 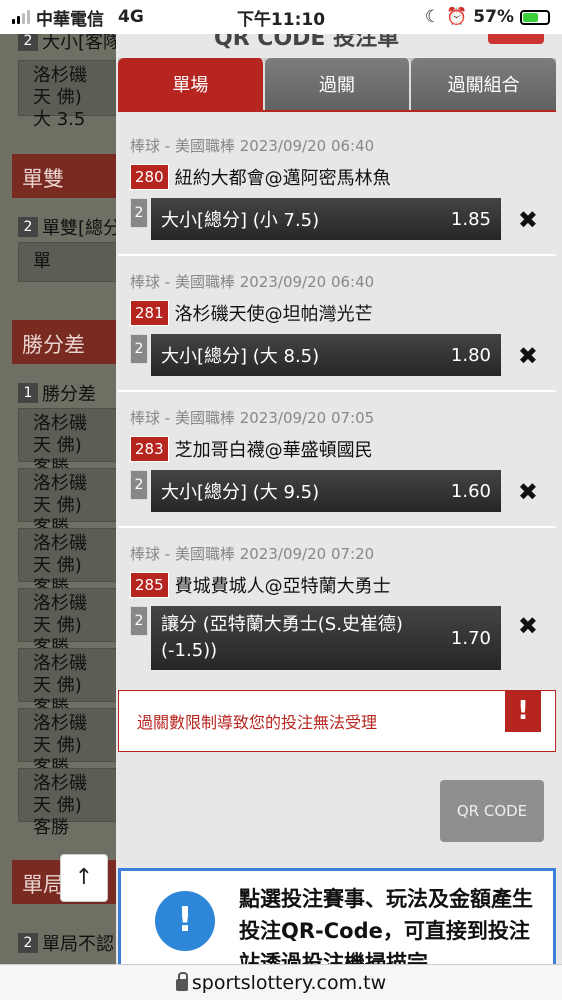 I want to click on tab-parlay-combo: 過關組合, so click(x=484, y=84).